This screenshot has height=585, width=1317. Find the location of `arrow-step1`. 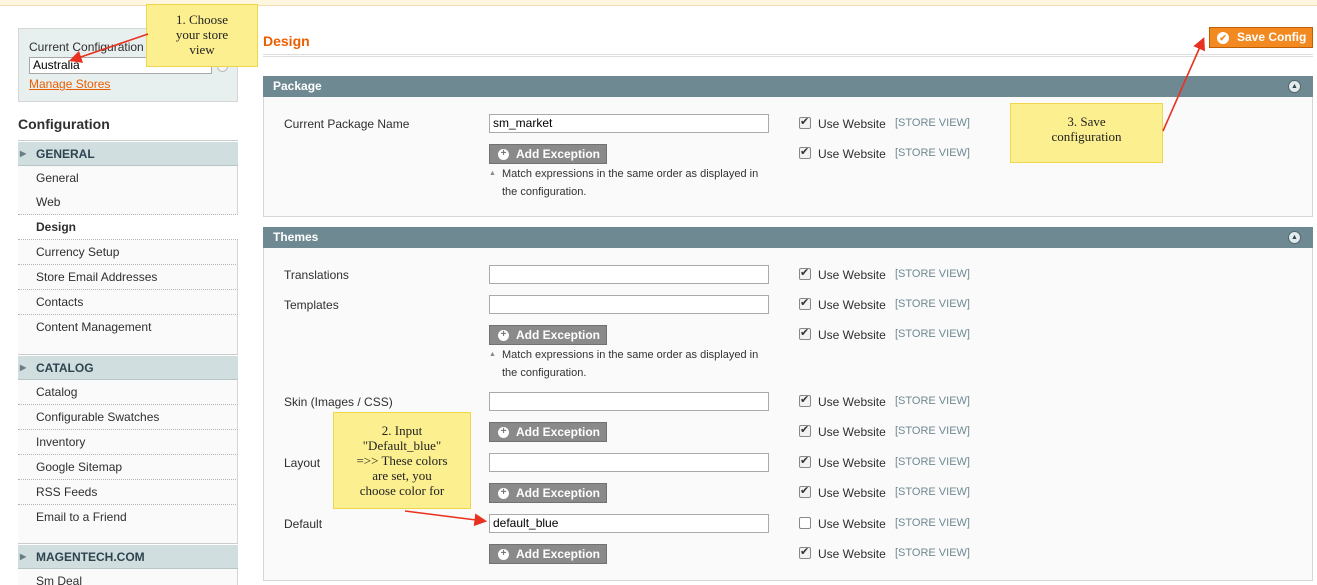

arrow-step1 is located at coordinates (108, 48).